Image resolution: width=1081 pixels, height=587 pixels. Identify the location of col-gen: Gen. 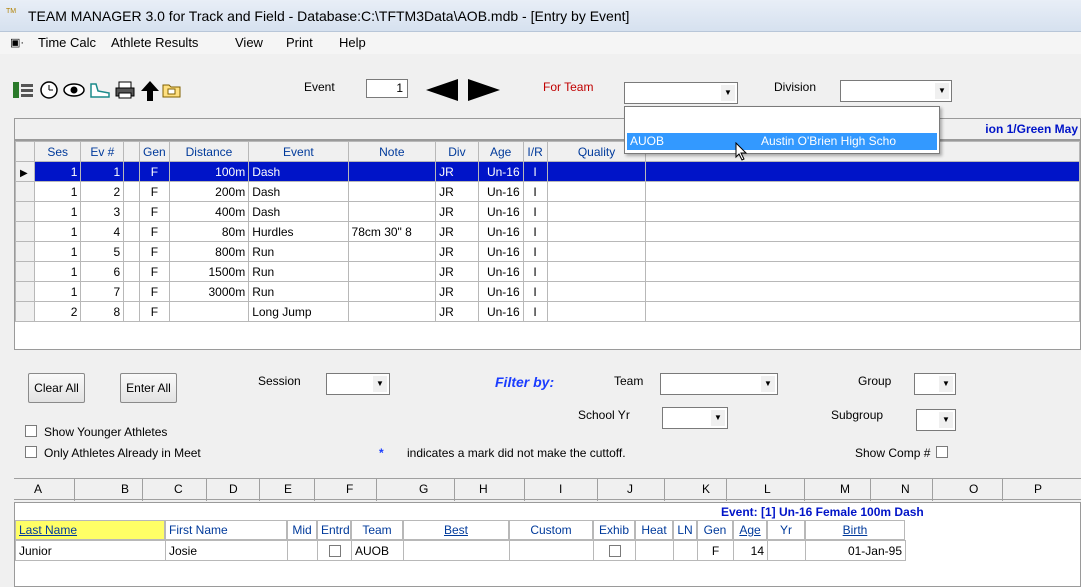
(715, 530).